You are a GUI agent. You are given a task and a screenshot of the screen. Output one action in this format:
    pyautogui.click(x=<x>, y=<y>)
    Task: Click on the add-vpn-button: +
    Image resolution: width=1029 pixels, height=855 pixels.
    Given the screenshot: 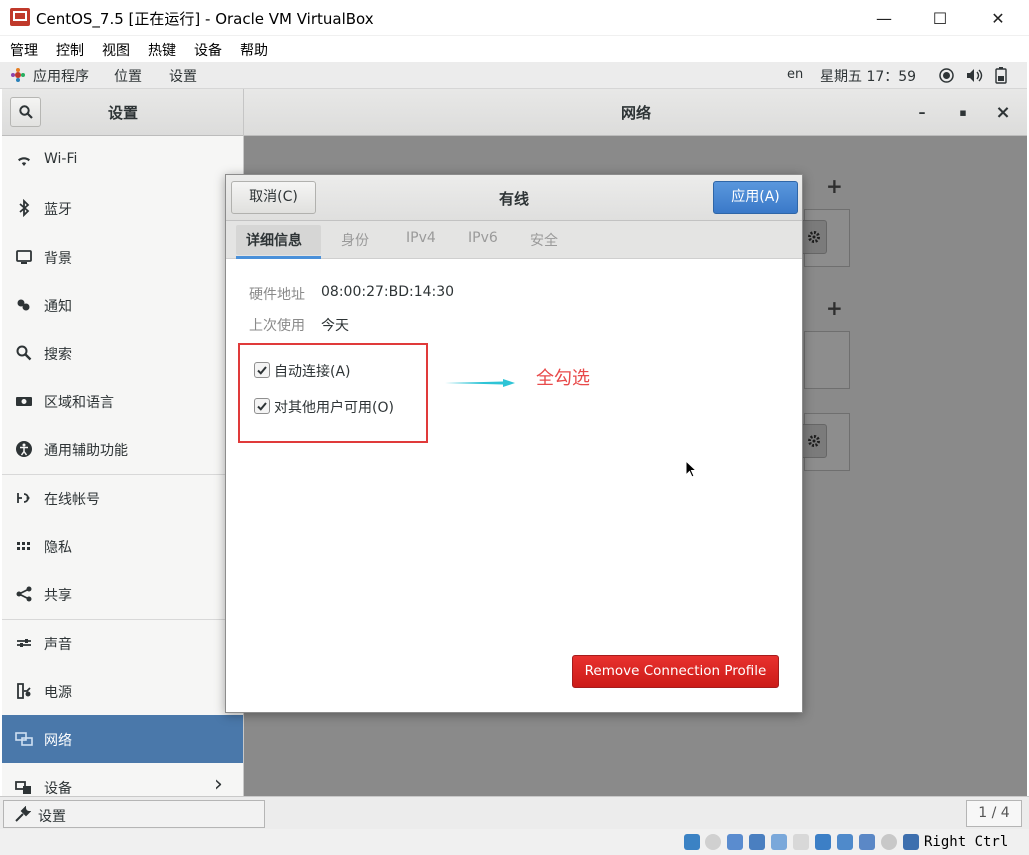 What is the action you would take?
    pyautogui.click(x=834, y=308)
    